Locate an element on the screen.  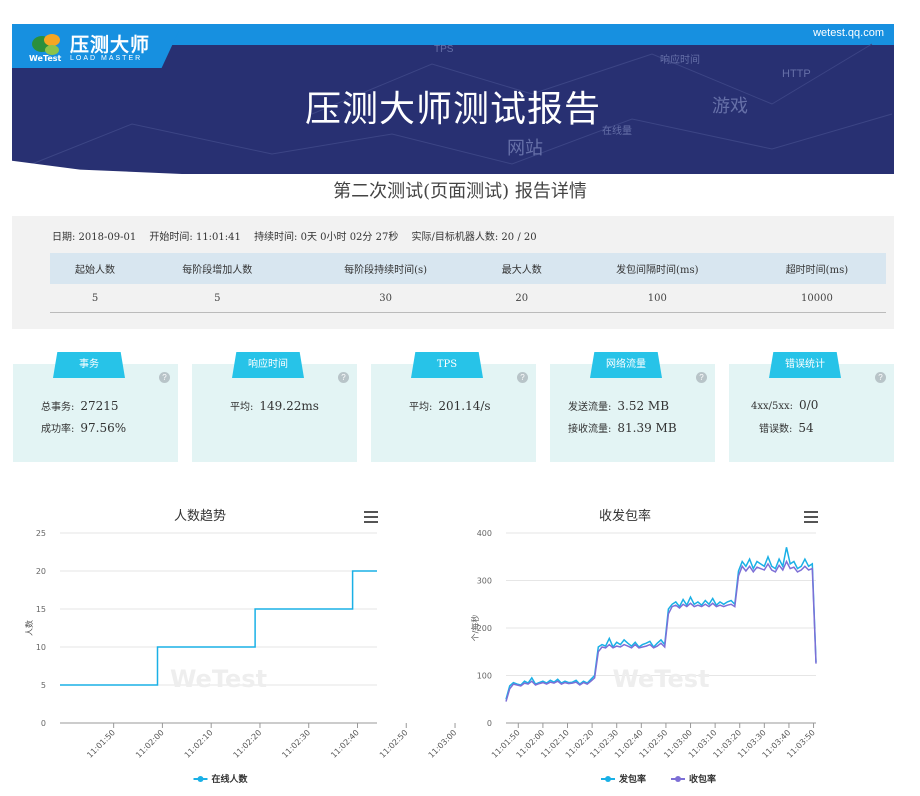
param-header: 超时时间(ms) is located at coordinates (816, 268).